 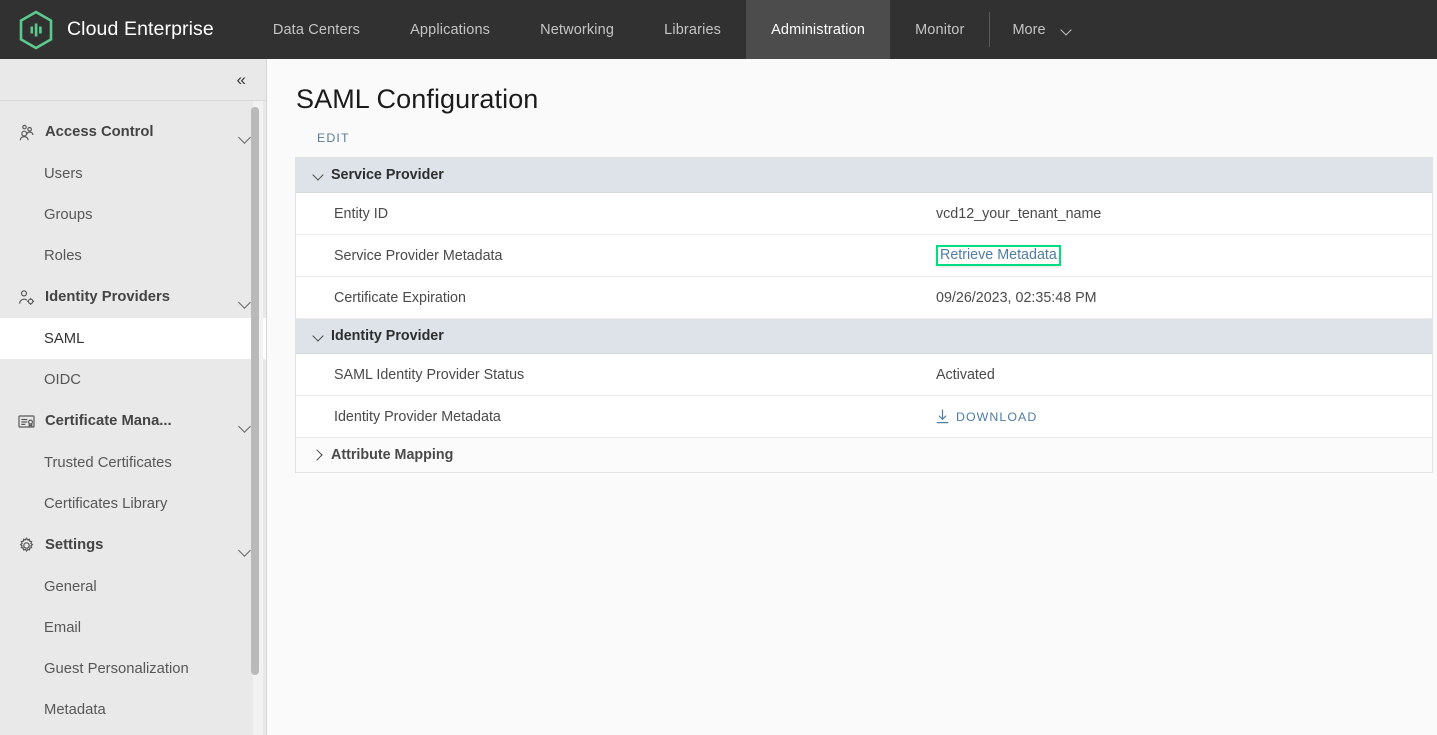 I want to click on page-title: SAML Configuration, so click(x=417, y=99).